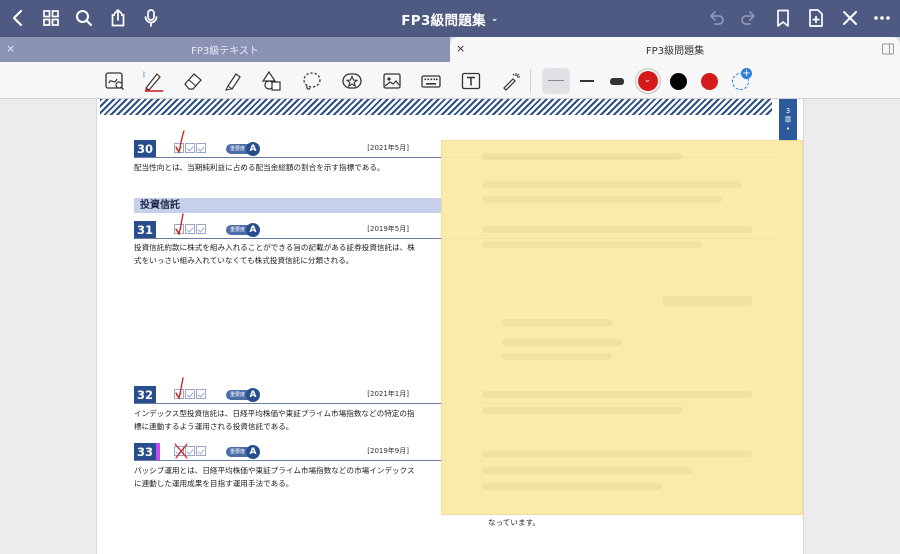 The width and height of the screenshot is (900, 554). I want to click on exam-date: [2019年9月], so click(388, 451).